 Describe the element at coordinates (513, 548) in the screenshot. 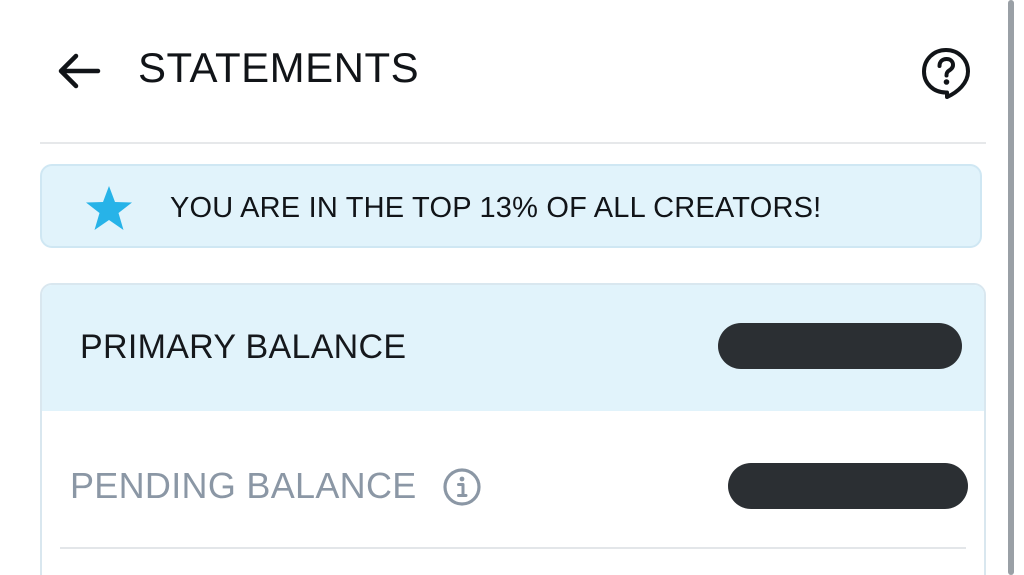

I see `row-divider` at that location.